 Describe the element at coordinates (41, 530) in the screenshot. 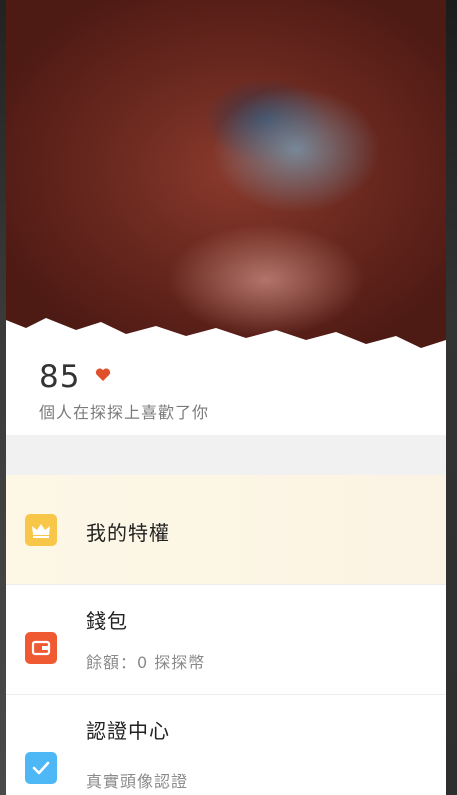

I see `crown-icon` at that location.